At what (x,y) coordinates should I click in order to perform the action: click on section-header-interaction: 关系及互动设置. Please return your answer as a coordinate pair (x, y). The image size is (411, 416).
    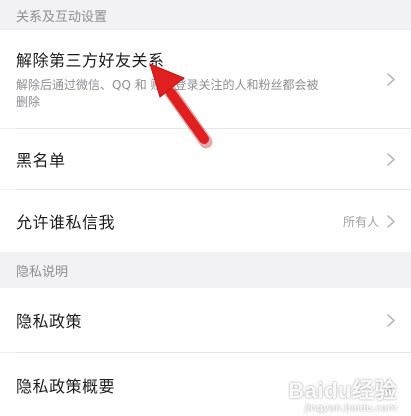
    Looking at the image, I should click on (205, 15).